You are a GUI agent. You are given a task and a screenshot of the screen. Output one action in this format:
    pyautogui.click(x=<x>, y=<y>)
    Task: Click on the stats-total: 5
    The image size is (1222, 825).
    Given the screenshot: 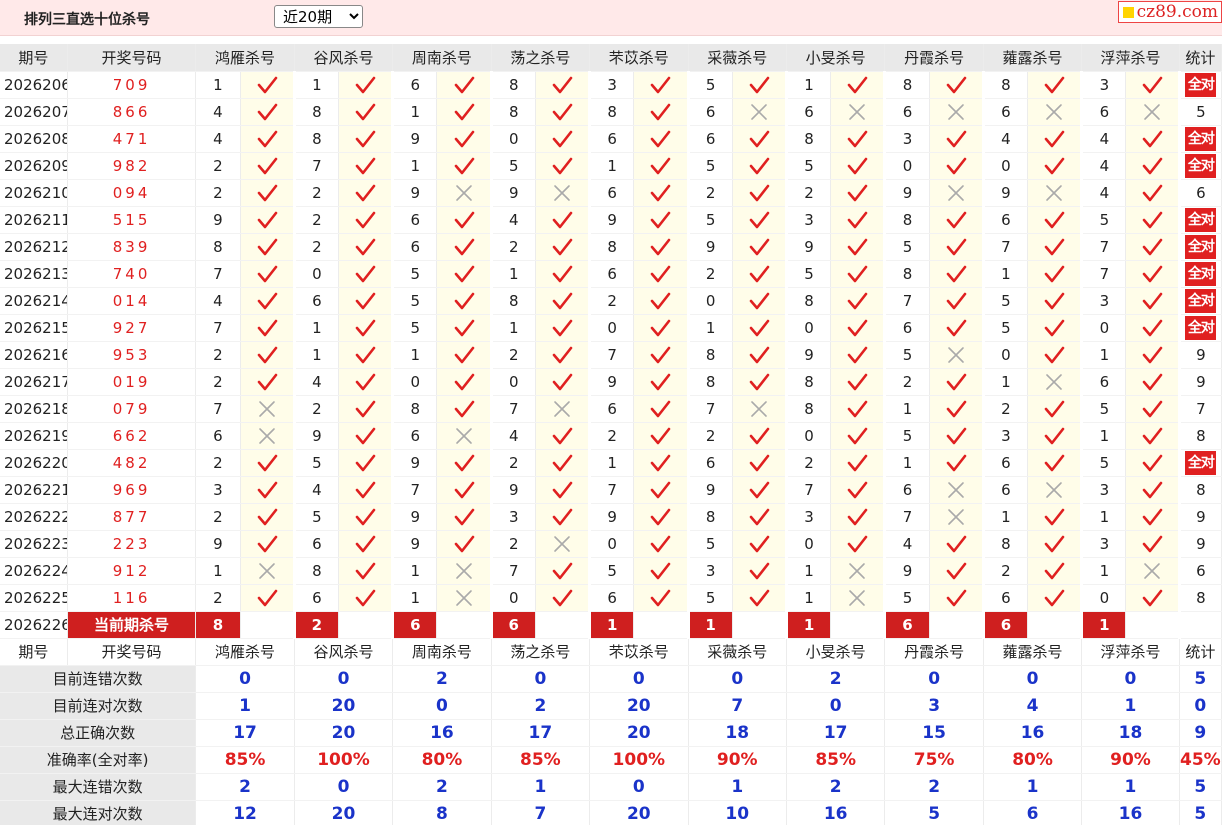 What is the action you would take?
    pyautogui.click(x=1200, y=812)
    